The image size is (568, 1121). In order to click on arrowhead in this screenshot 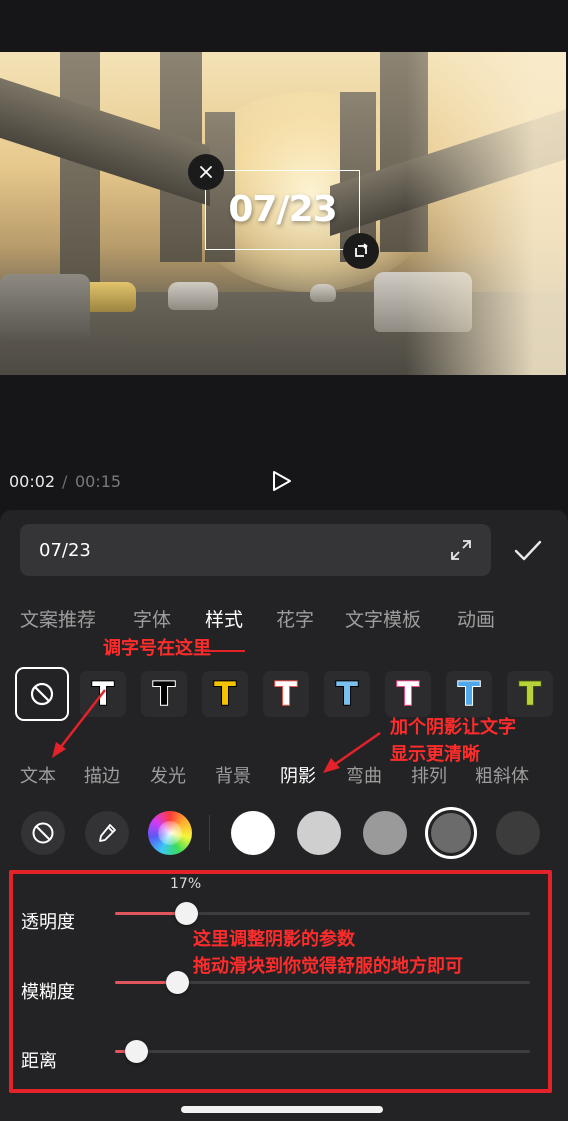, I will do `click(331, 765)`.